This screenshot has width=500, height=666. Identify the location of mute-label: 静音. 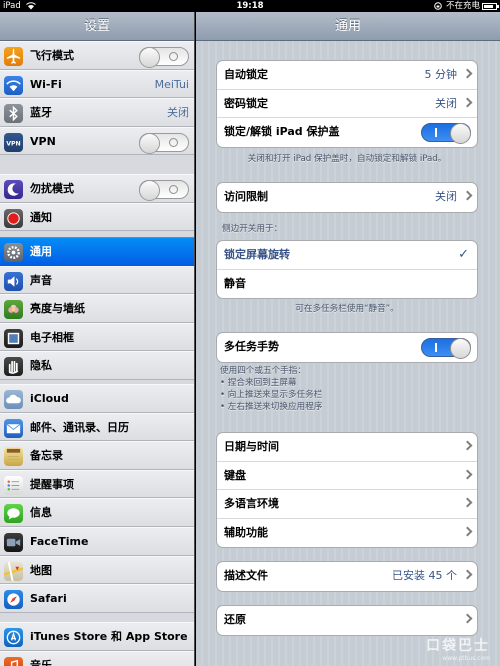
(235, 283).